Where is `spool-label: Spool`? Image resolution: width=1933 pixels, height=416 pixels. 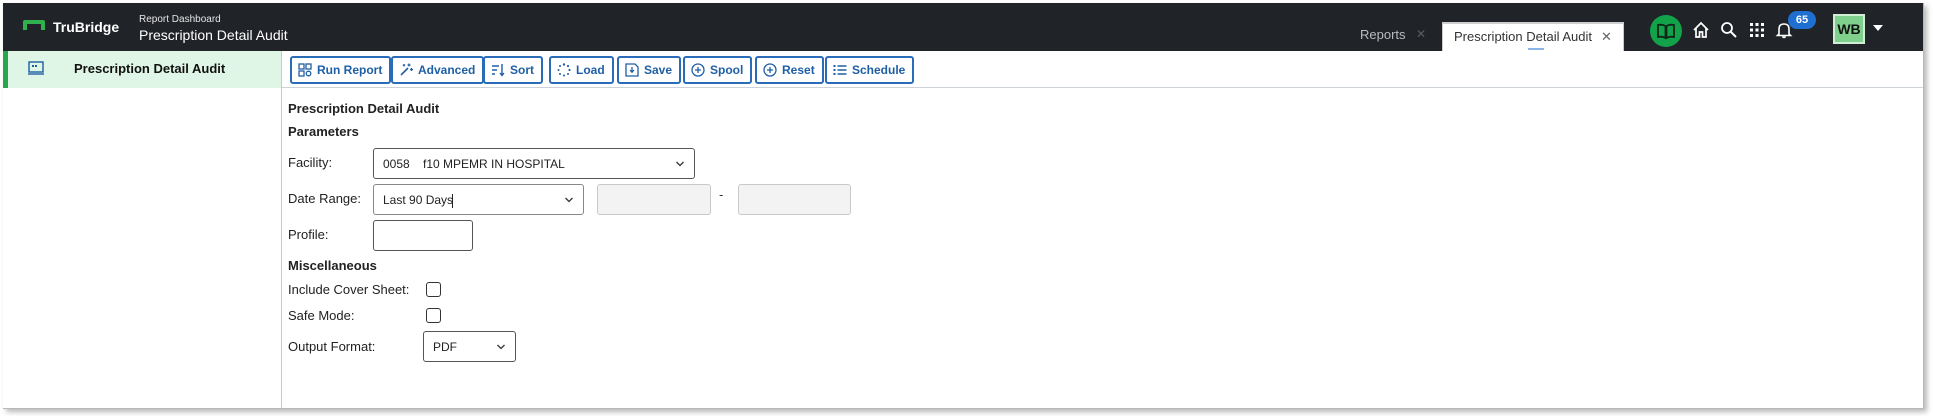
spool-label: Spool is located at coordinates (727, 70).